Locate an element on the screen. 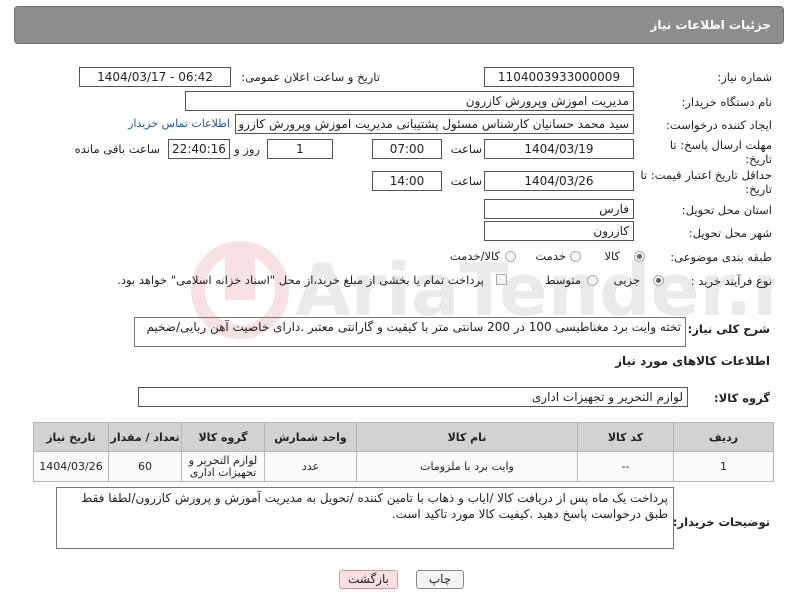  announce-field: 1404/03/17 - 06:42 is located at coordinates (155, 77).